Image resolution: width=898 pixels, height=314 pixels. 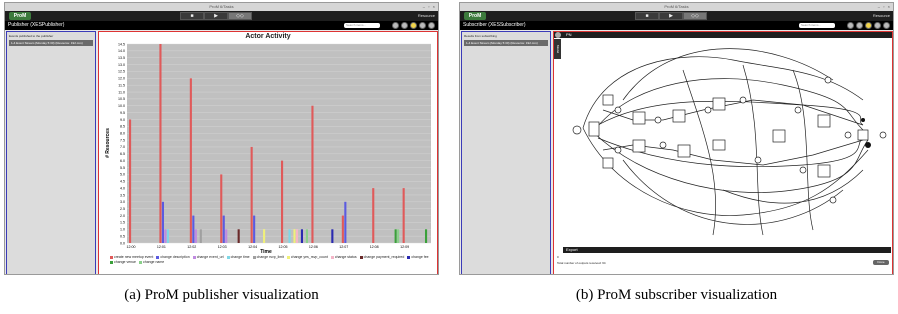 I want to click on y-tick-label: 1.0, so click(x=122, y=230).